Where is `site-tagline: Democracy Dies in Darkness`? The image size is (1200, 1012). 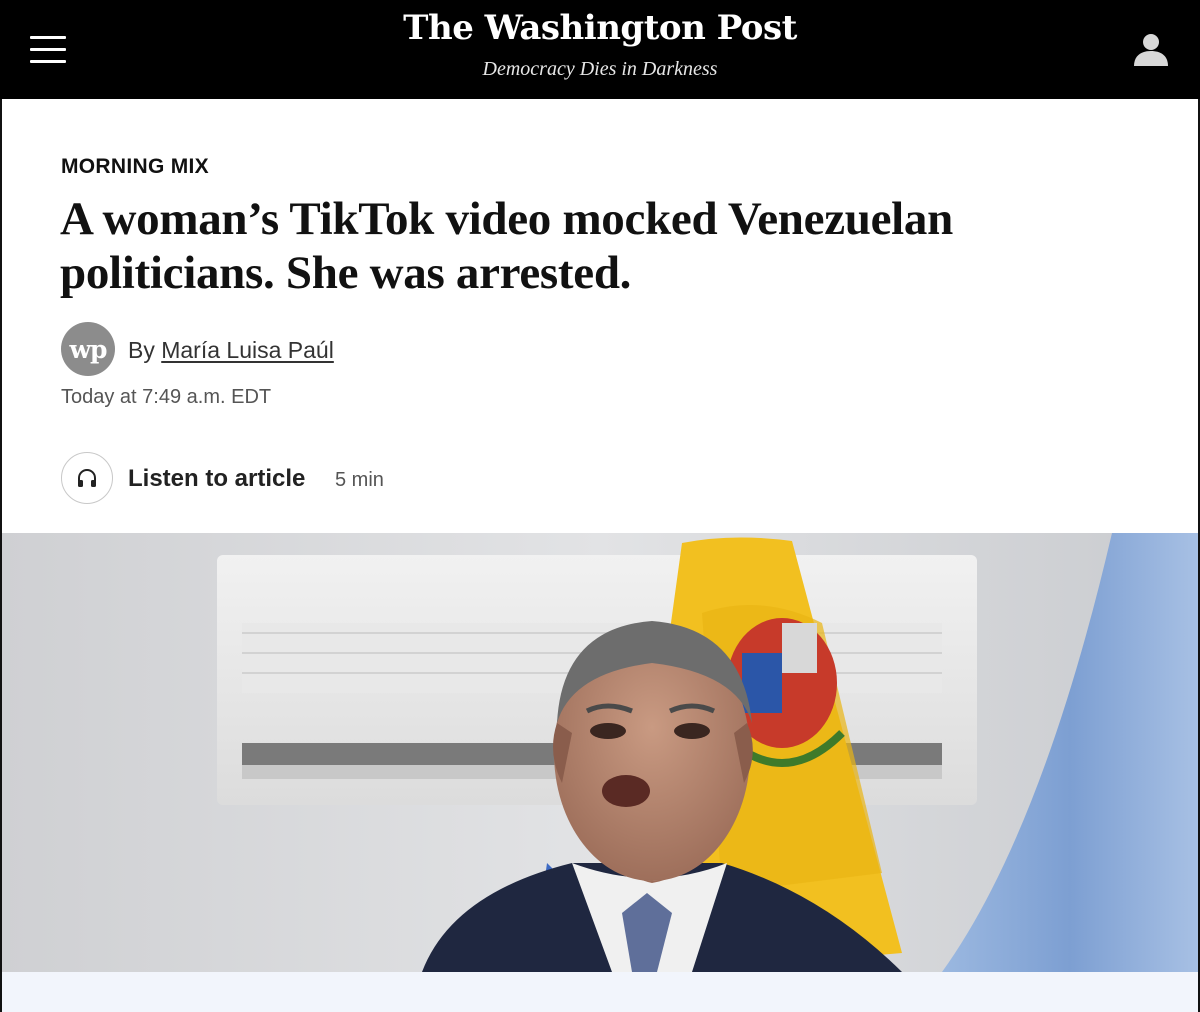
site-tagline: Democracy Dies in Darkness is located at coordinates (600, 69).